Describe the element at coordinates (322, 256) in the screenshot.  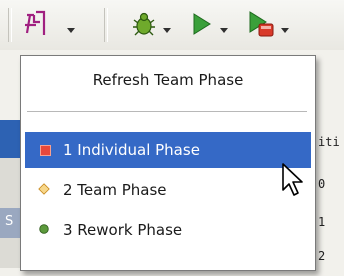
I see `background-text: 2` at that location.